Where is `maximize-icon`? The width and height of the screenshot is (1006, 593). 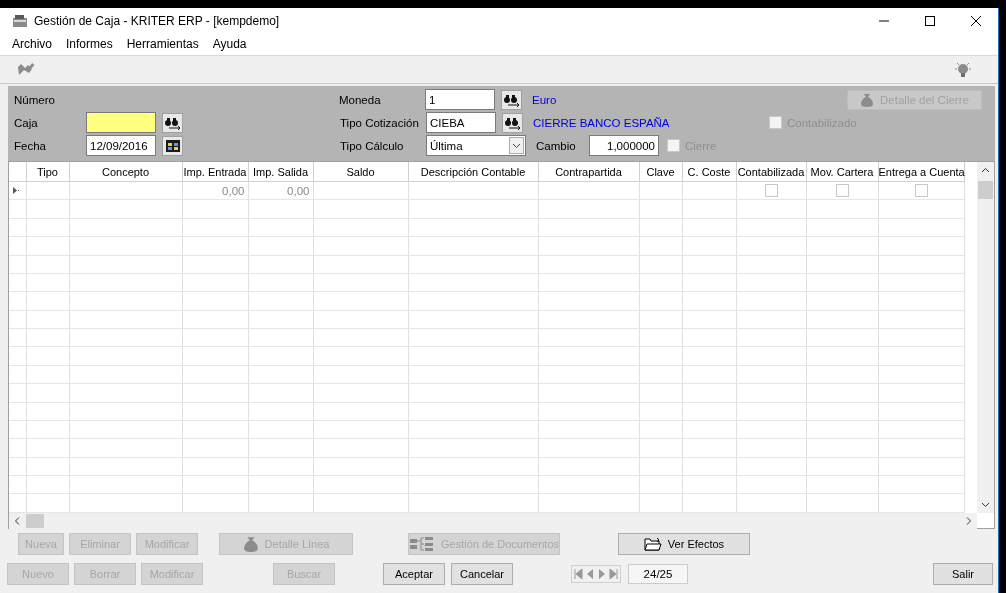 maximize-icon is located at coordinates (930, 20).